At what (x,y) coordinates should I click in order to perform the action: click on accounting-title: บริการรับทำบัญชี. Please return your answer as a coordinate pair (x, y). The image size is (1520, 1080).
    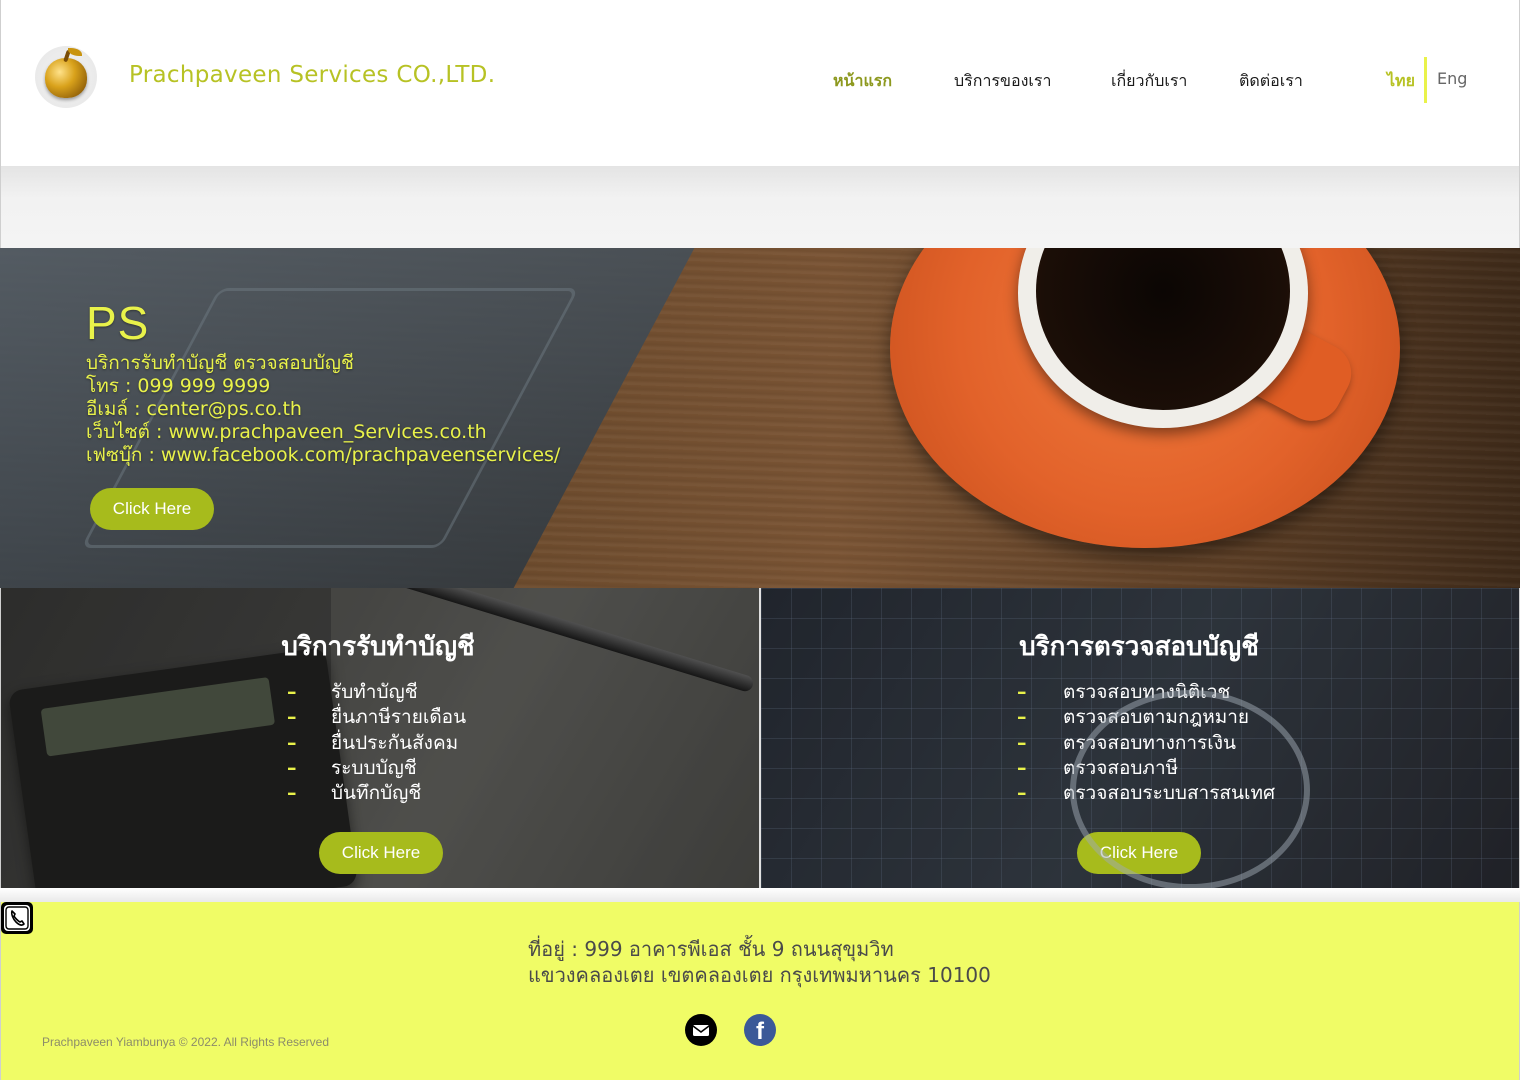
    Looking at the image, I should click on (378, 647).